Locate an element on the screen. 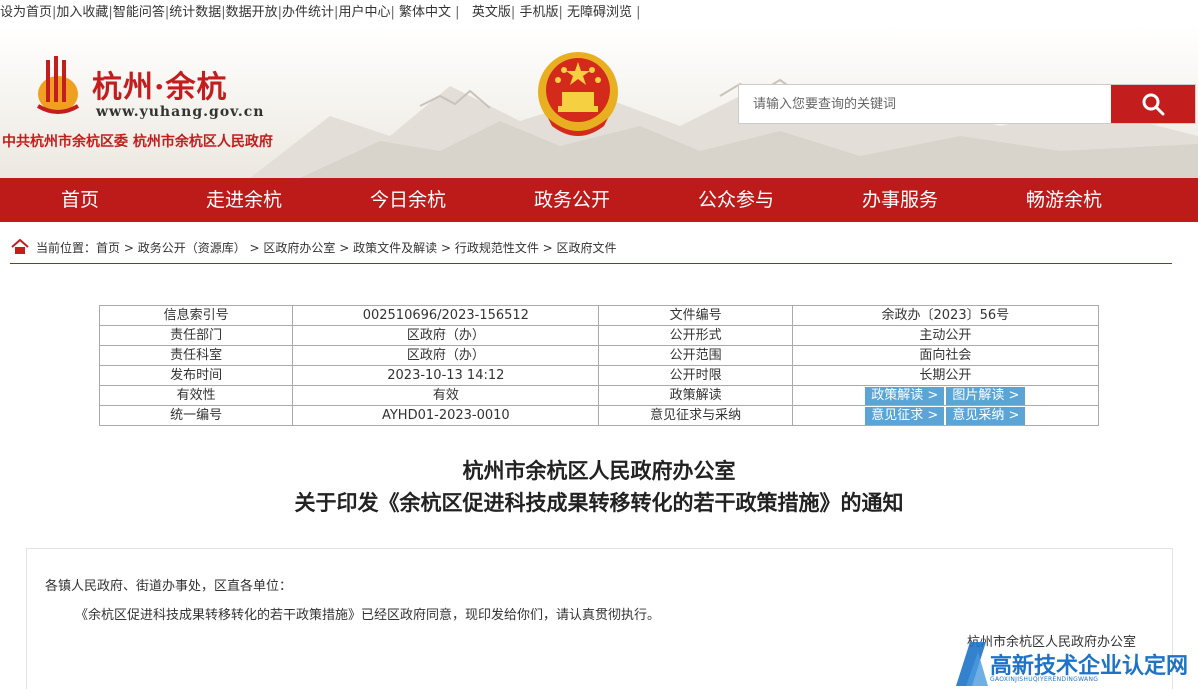 This screenshot has height=689, width=1198. dept-label: 责任部门 is located at coordinates (196, 335).